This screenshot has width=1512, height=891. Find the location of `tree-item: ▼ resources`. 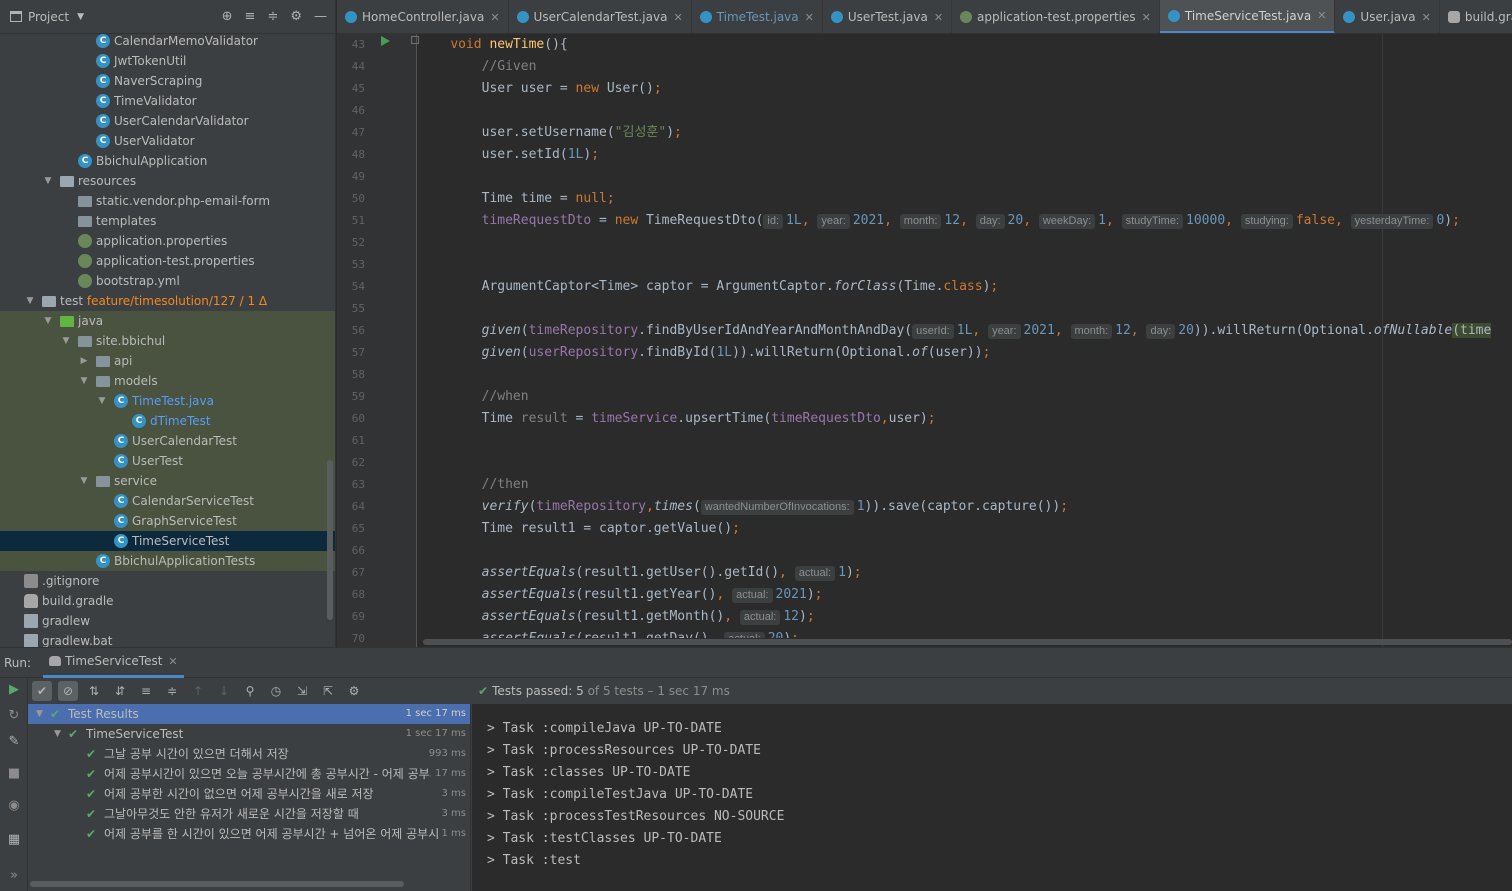

tree-item: ▼ resources is located at coordinates (167, 181).